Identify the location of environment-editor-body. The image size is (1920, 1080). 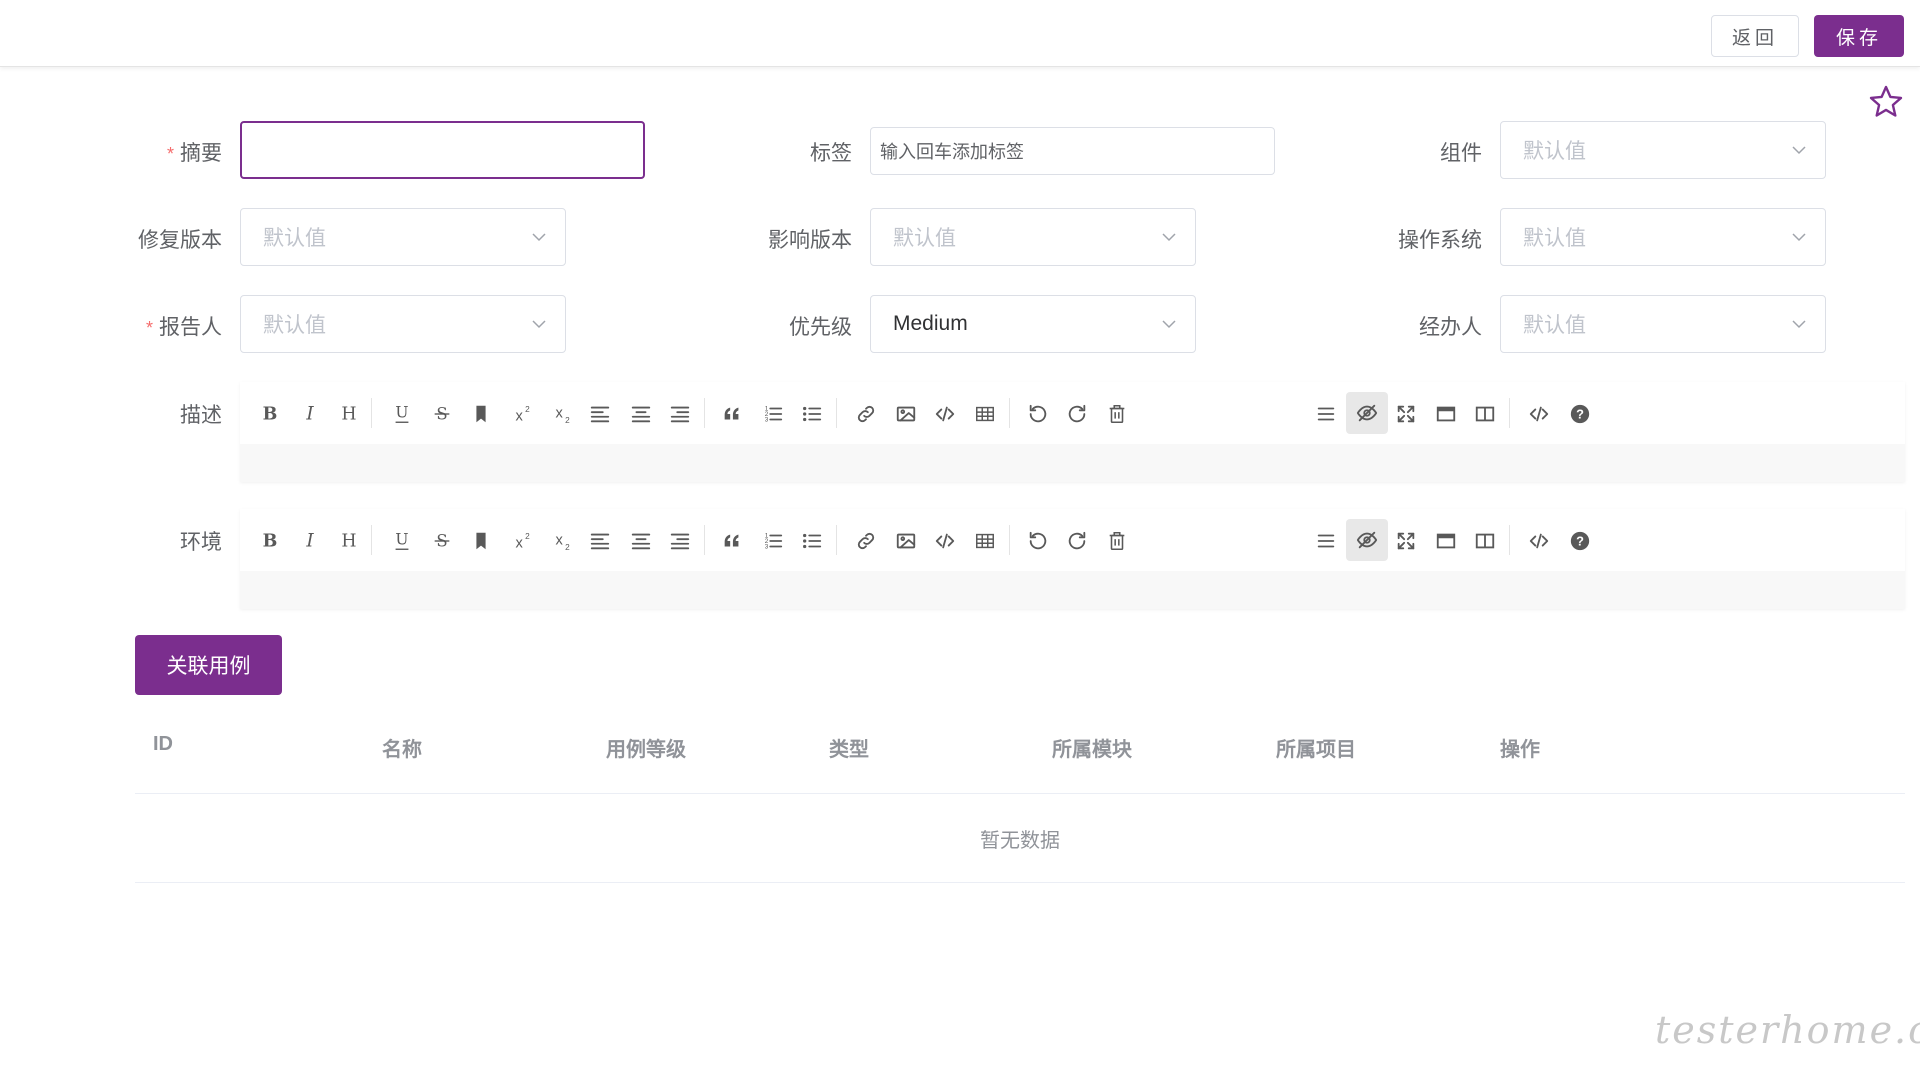
(1072, 590).